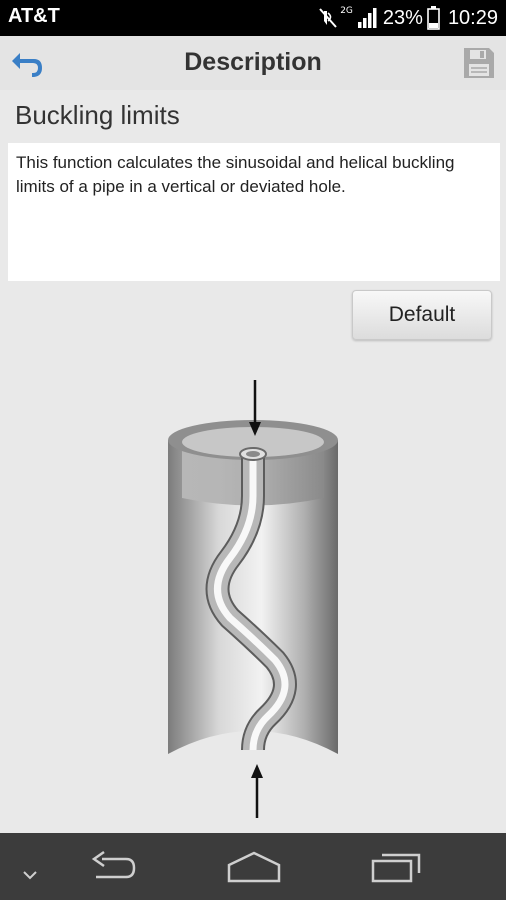 The image size is (506, 900). Describe the element at coordinates (433, 18) in the screenshot. I see `battery-icon` at that location.